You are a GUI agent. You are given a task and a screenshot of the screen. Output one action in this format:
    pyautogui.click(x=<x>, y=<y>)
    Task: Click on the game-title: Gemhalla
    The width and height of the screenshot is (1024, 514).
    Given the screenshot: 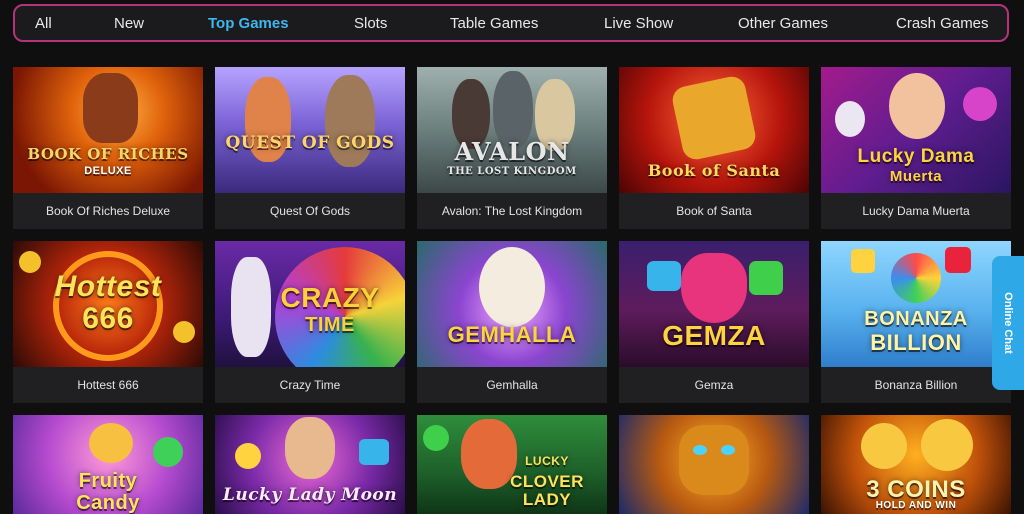 What is the action you would take?
    pyautogui.click(x=512, y=385)
    